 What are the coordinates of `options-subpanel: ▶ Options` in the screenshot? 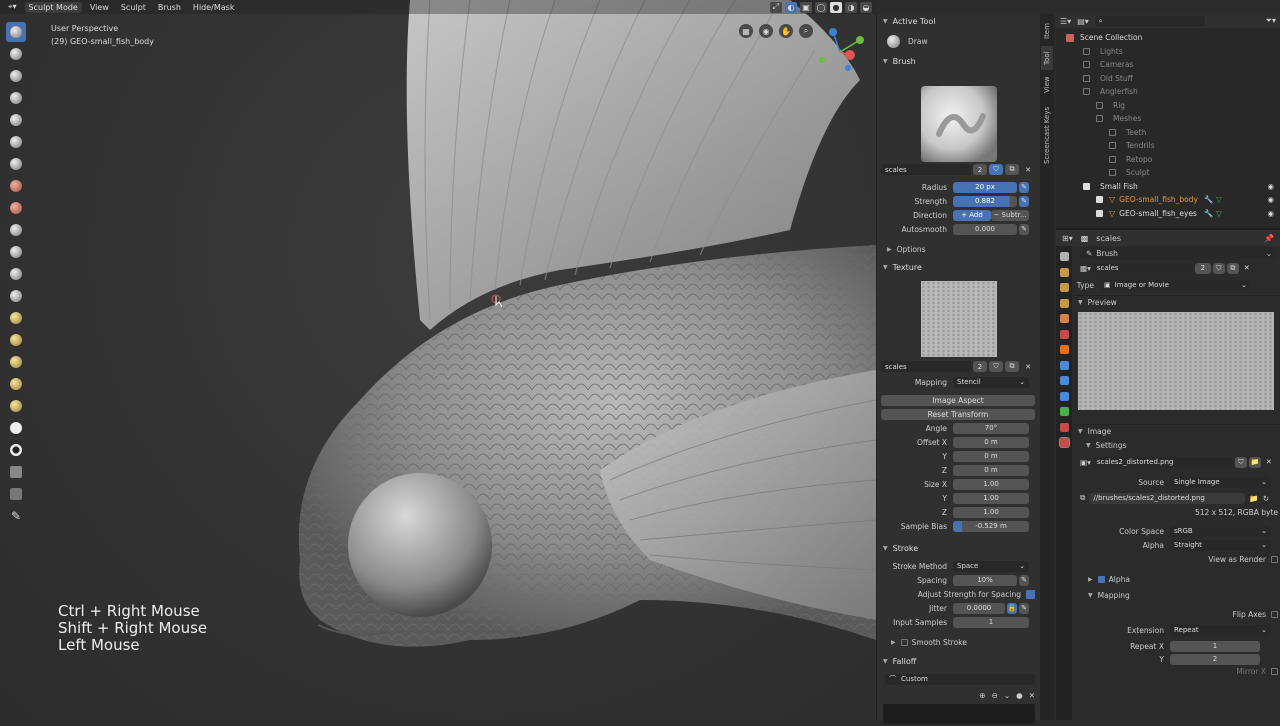 It's located at (959, 249).